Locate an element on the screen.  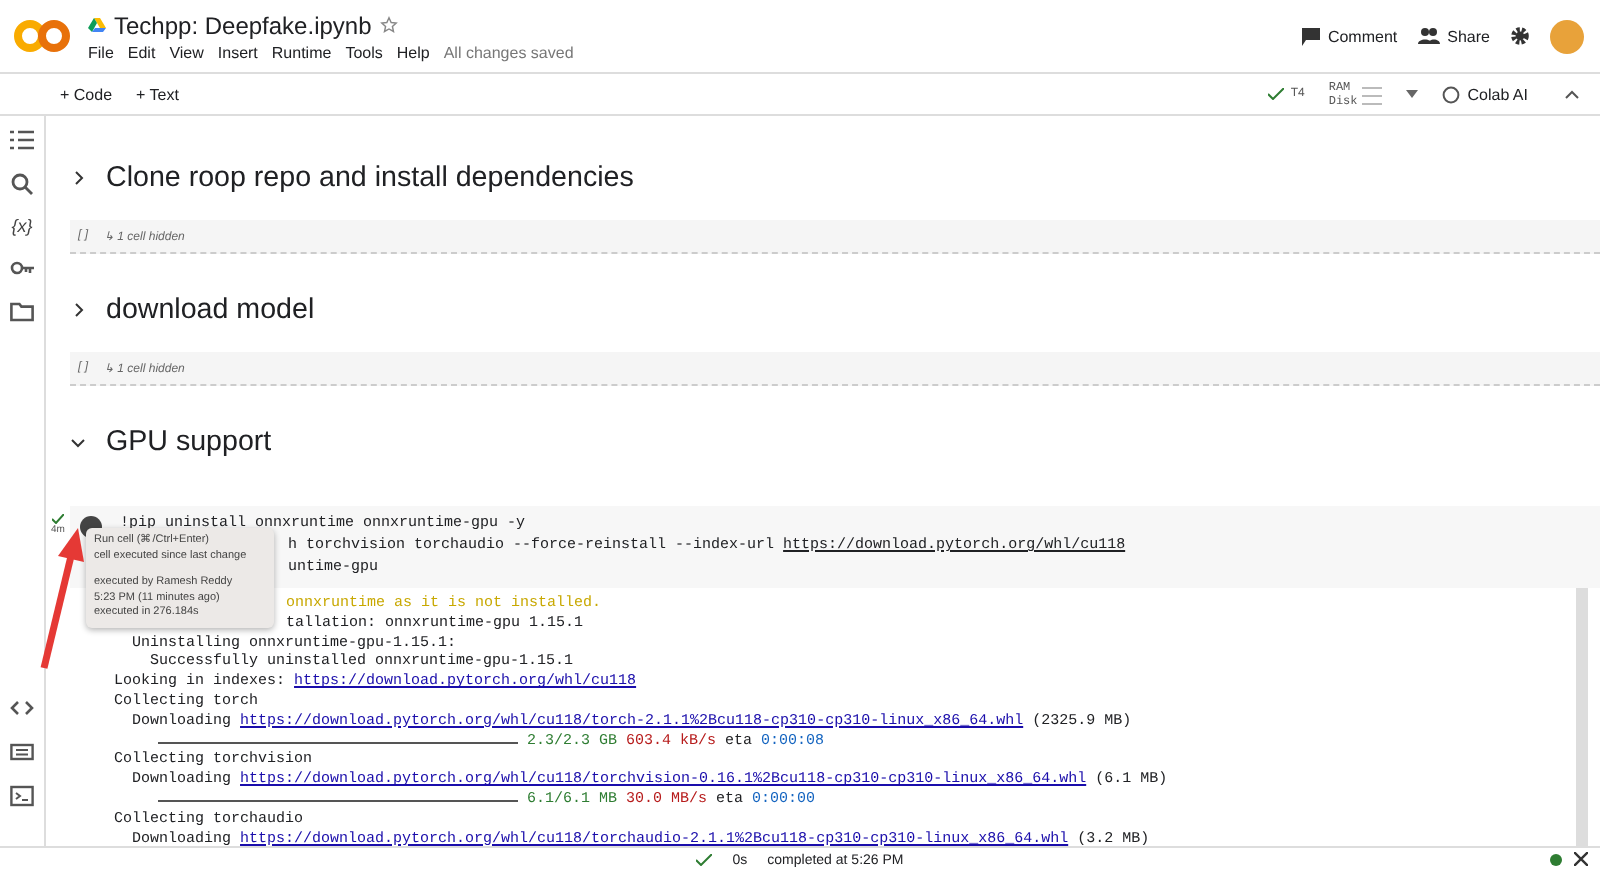
variables-button: {x} is located at coordinates (22, 226).